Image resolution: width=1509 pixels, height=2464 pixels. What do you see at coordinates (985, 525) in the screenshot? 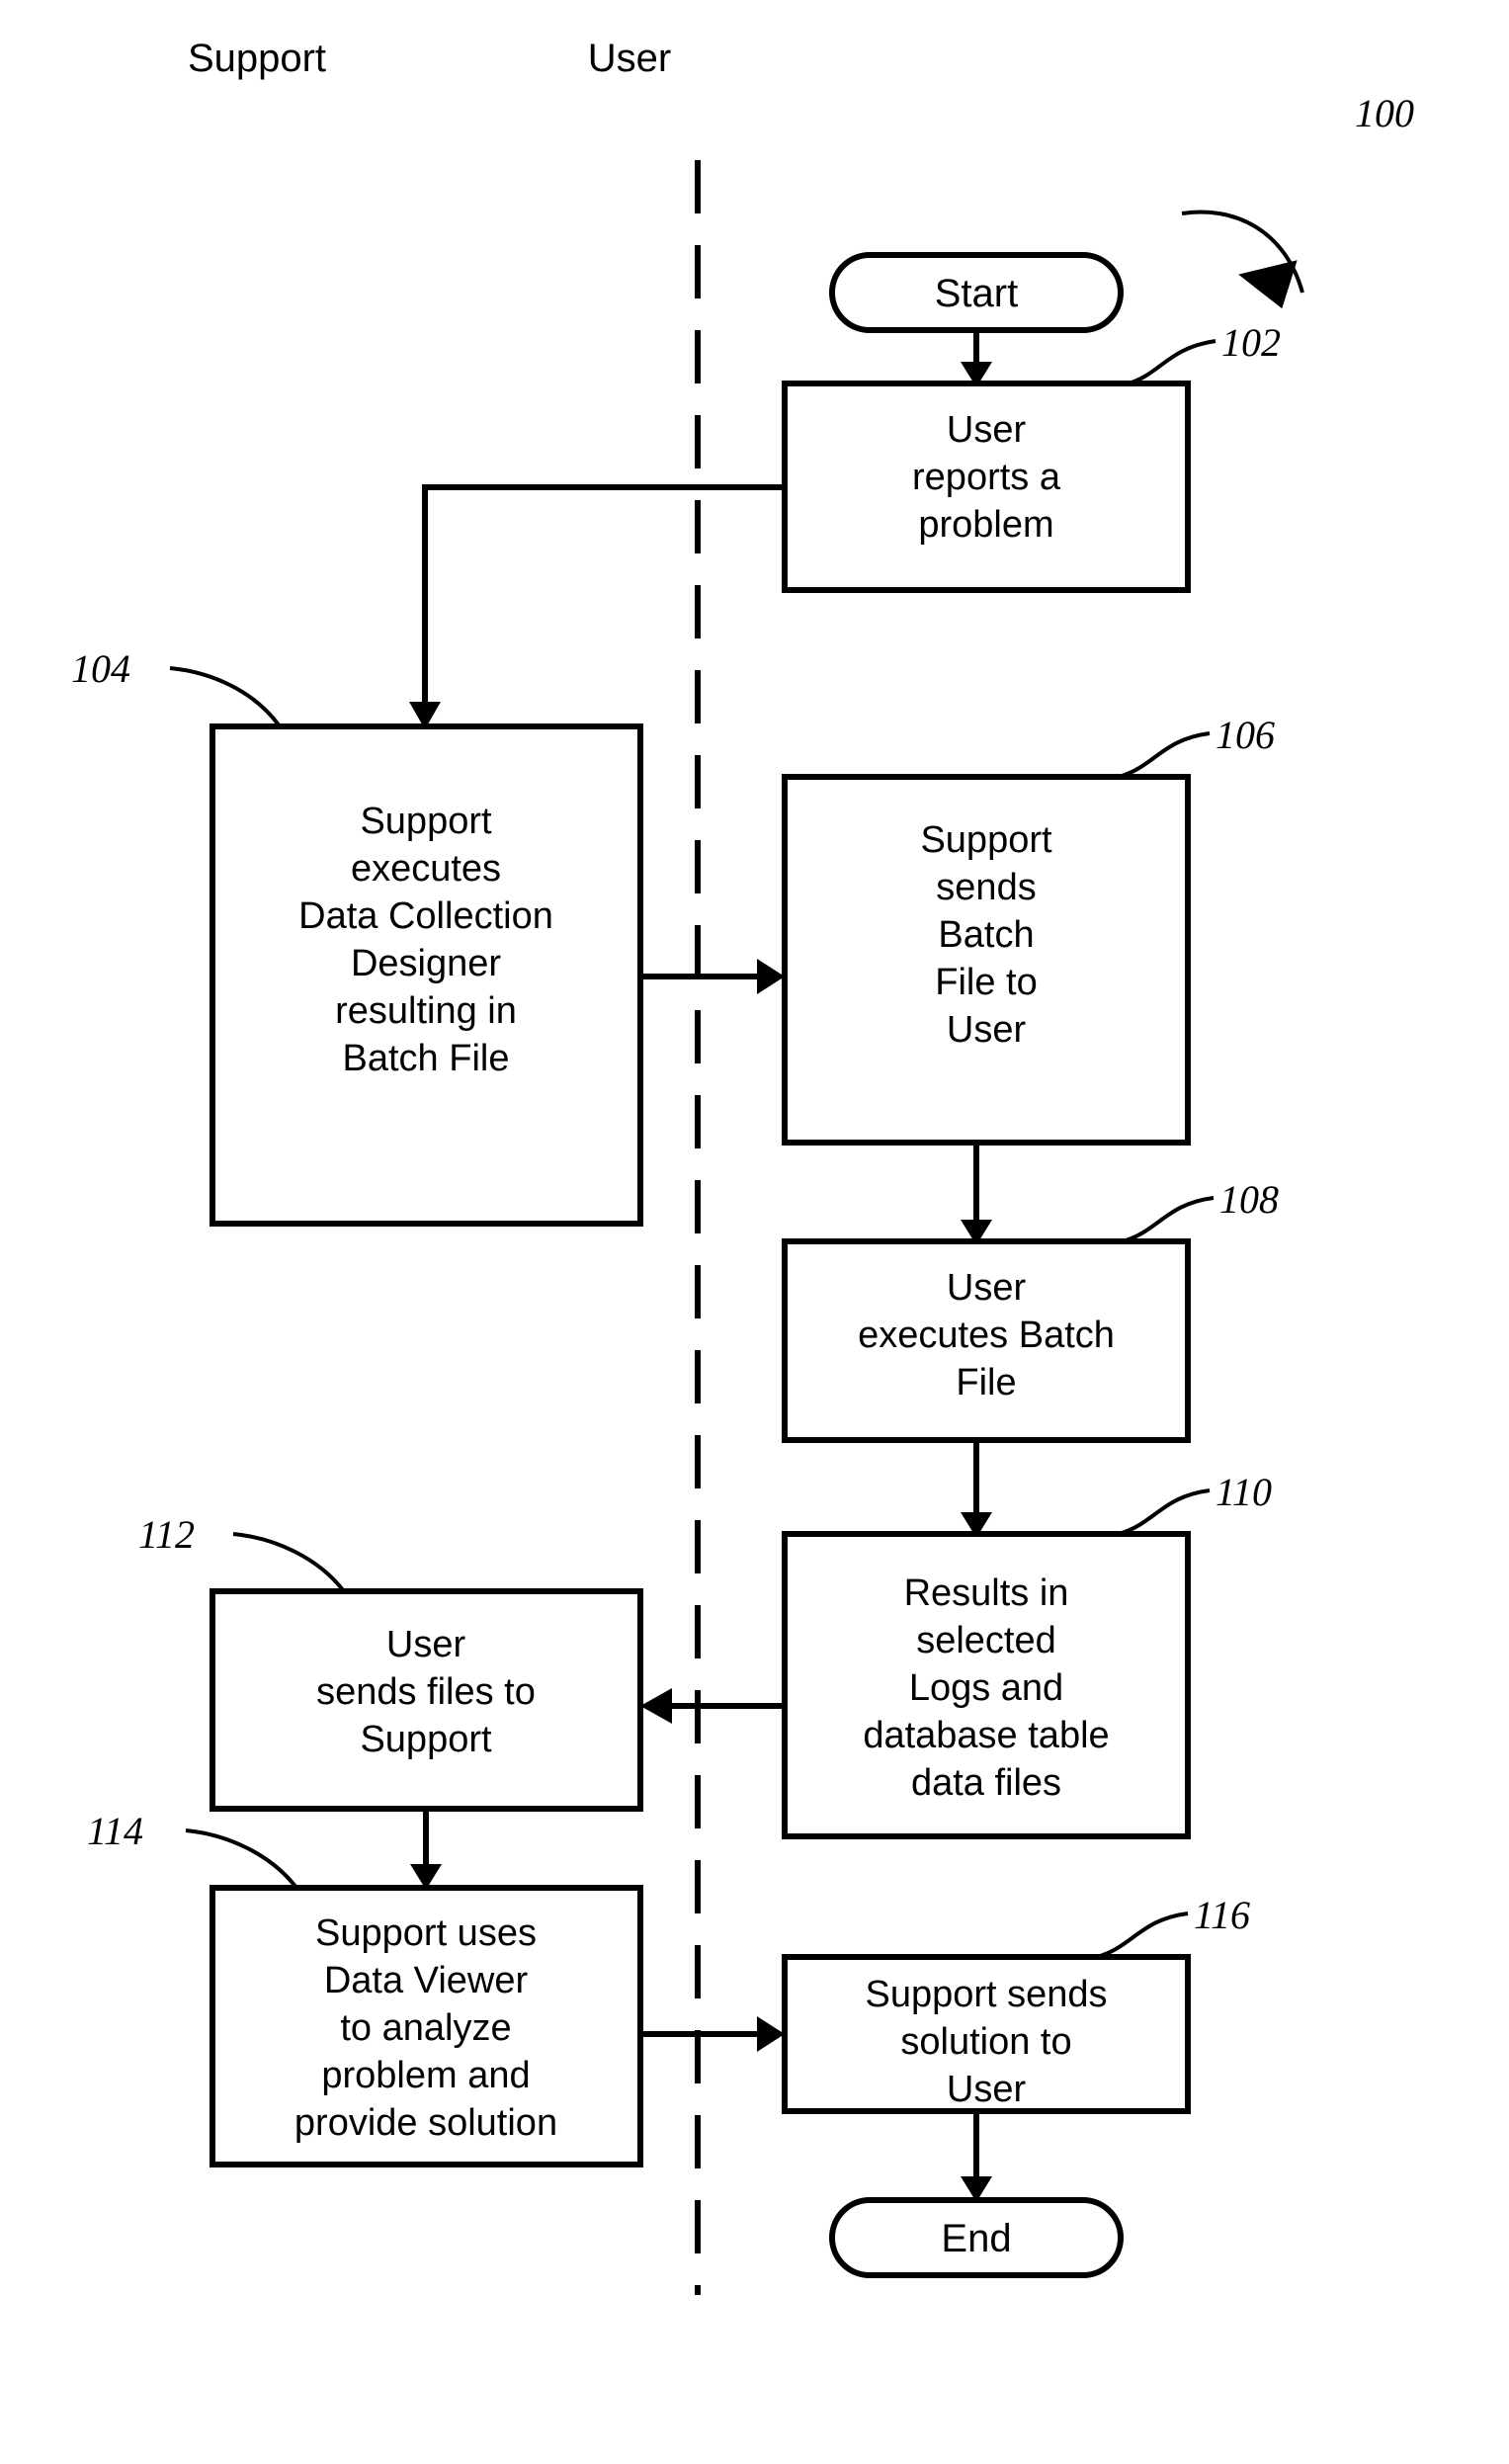
I see `process-node-102-line-3: problem` at bounding box center [985, 525].